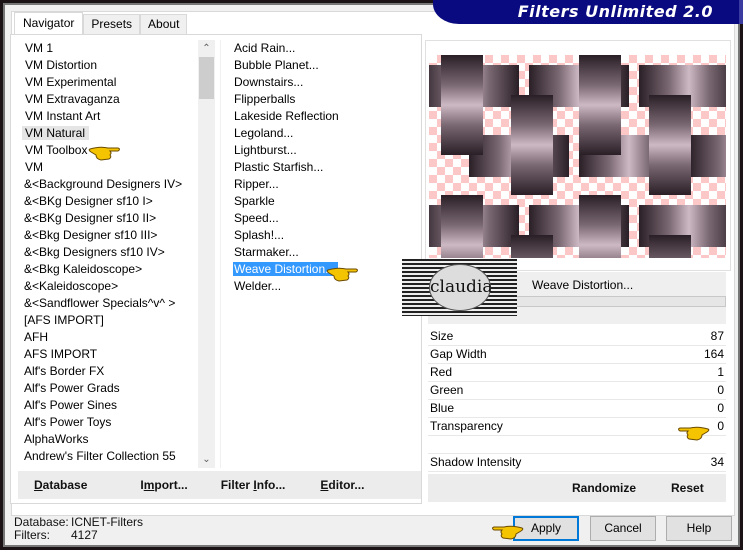 Image resolution: width=743 pixels, height=550 pixels. What do you see at coordinates (108, 48) in the screenshot?
I see `category-item: VM 1` at bounding box center [108, 48].